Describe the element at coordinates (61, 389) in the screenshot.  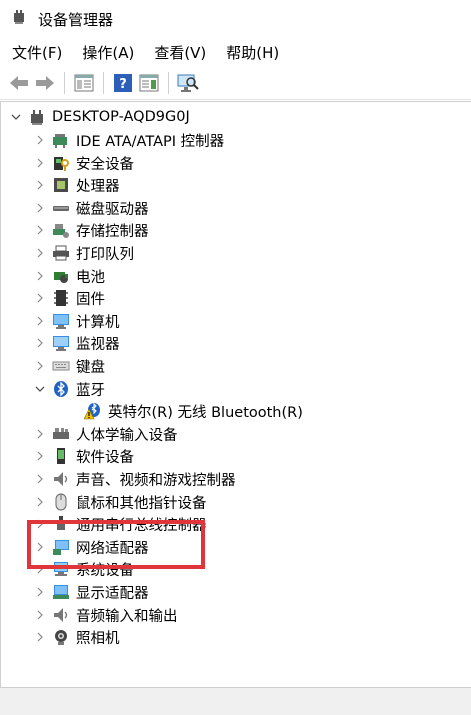
I see `bluetooth-icon` at that location.